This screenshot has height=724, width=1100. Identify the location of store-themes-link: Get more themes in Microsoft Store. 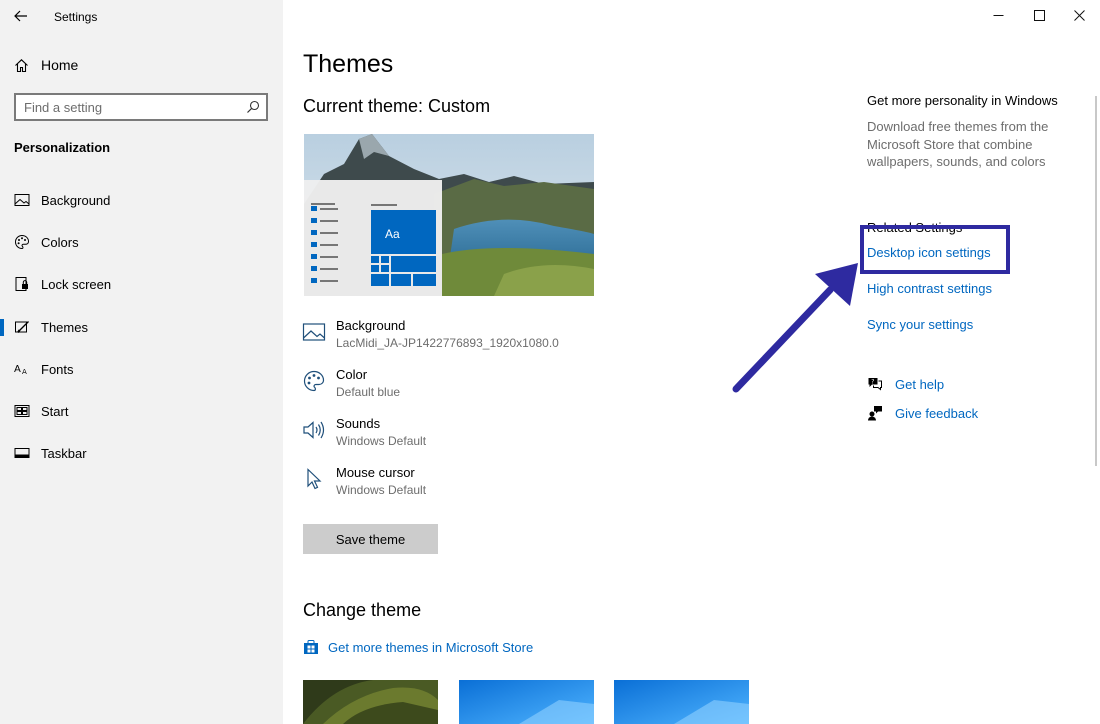
(418, 647).